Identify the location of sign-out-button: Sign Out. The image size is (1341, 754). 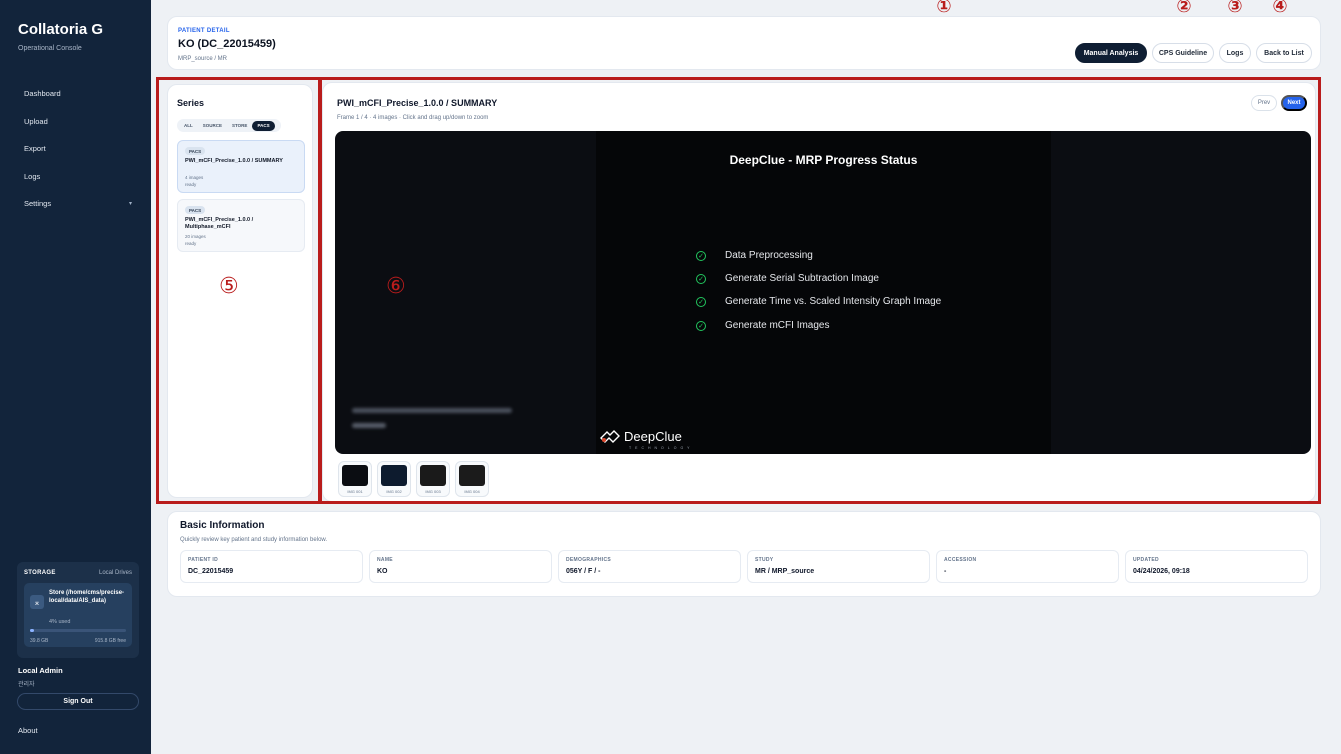
(78, 701).